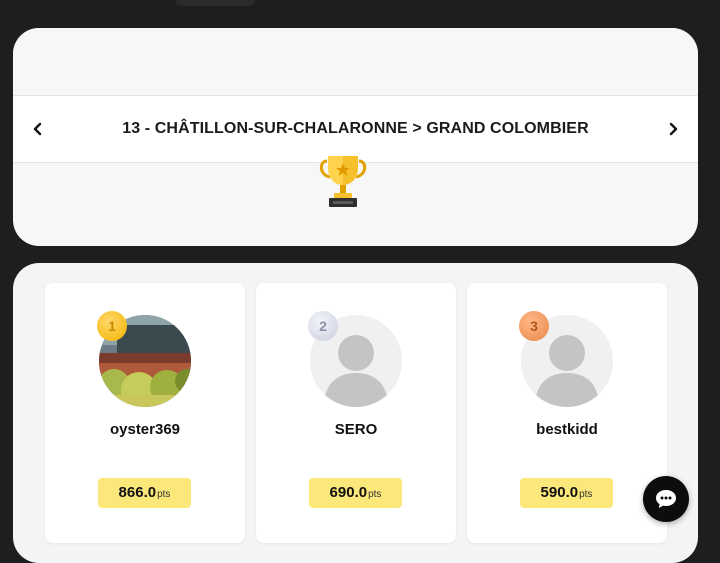 Image resolution: width=720 pixels, height=563 pixels. I want to click on score-badge: 590.0 pts, so click(566, 493).